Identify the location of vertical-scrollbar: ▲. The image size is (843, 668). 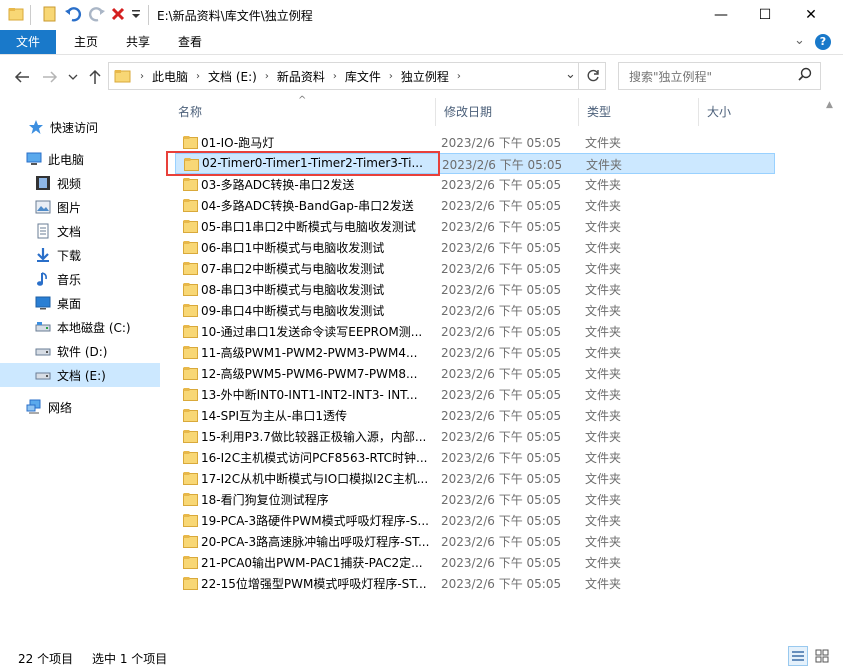
(832, 370).